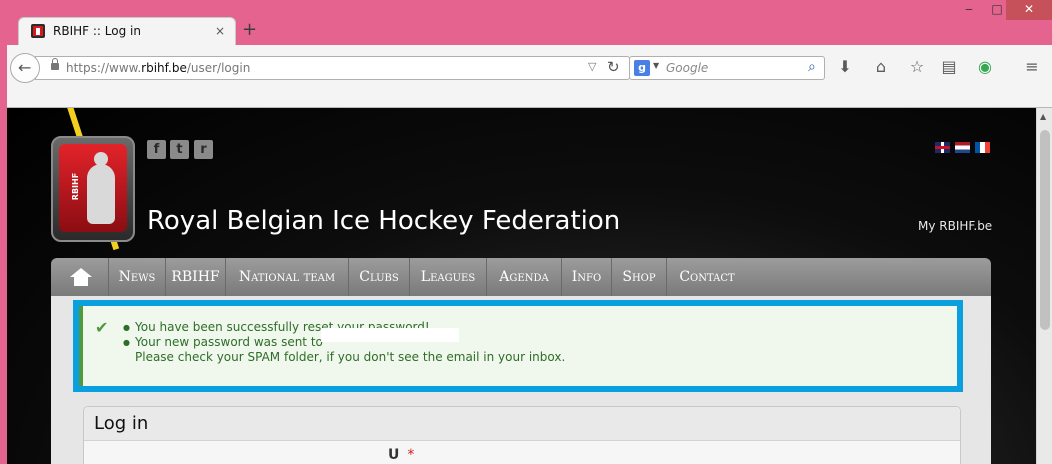 The height and width of the screenshot is (464, 1052). Describe the element at coordinates (379, 277) in the screenshot. I see `menu-item-clubs: Clubs` at that location.